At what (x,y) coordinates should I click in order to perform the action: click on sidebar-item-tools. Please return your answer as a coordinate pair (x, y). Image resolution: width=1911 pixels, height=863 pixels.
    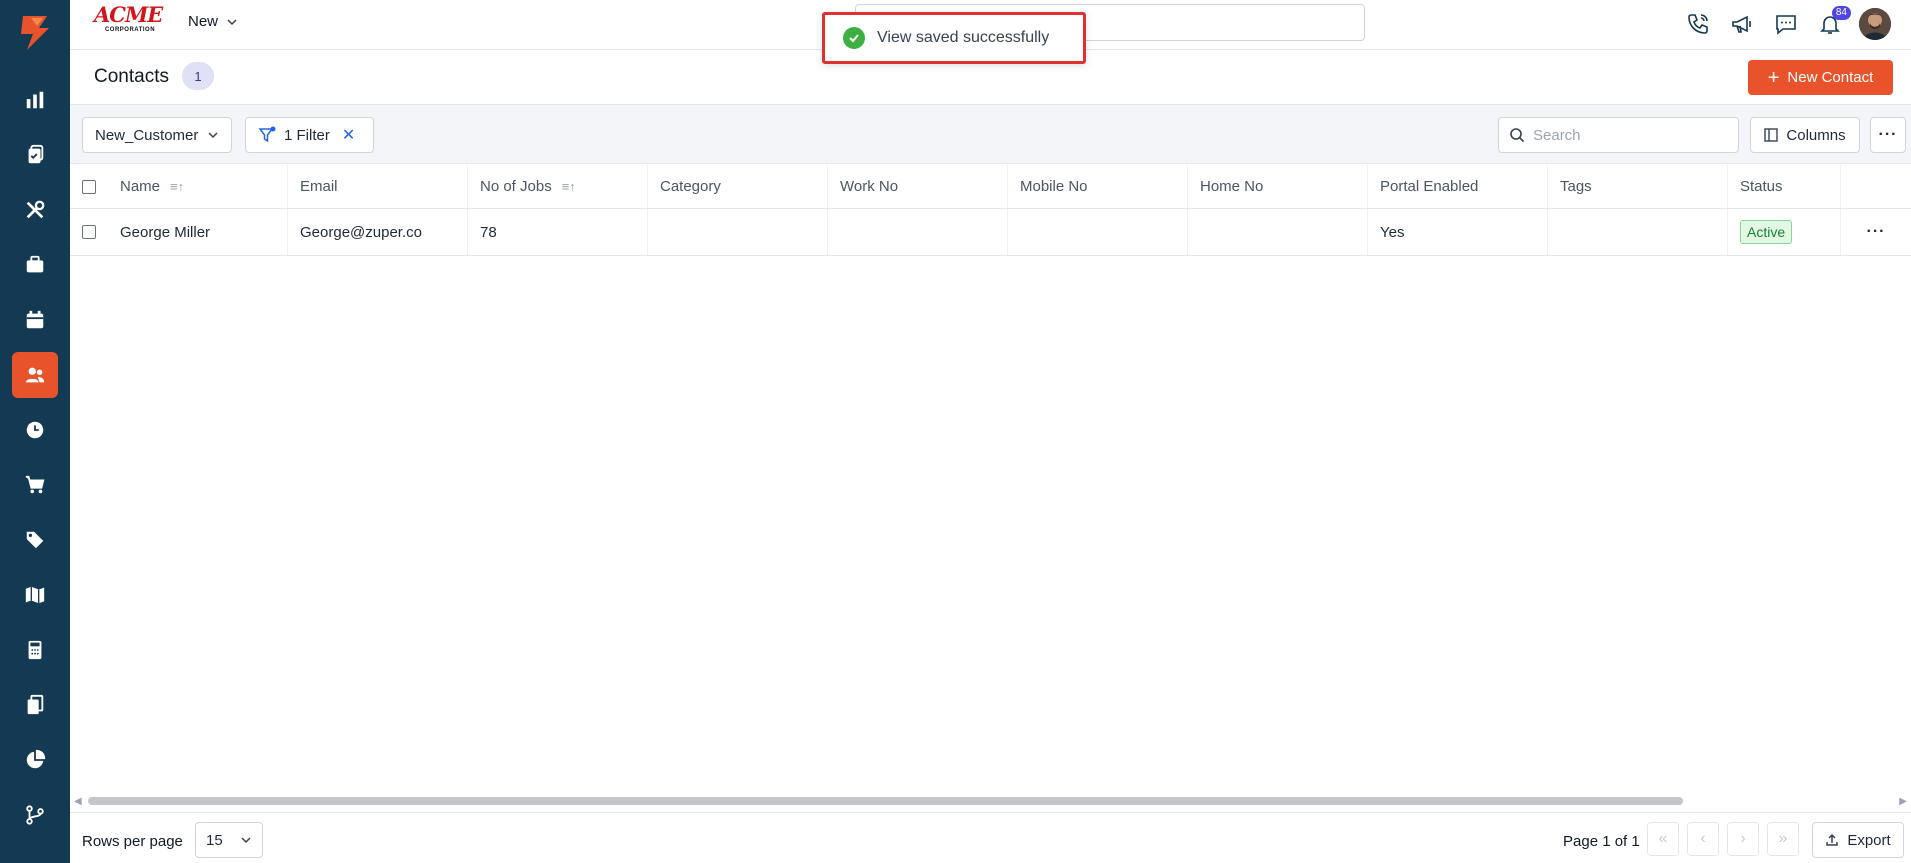
    Looking at the image, I should click on (35, 210).